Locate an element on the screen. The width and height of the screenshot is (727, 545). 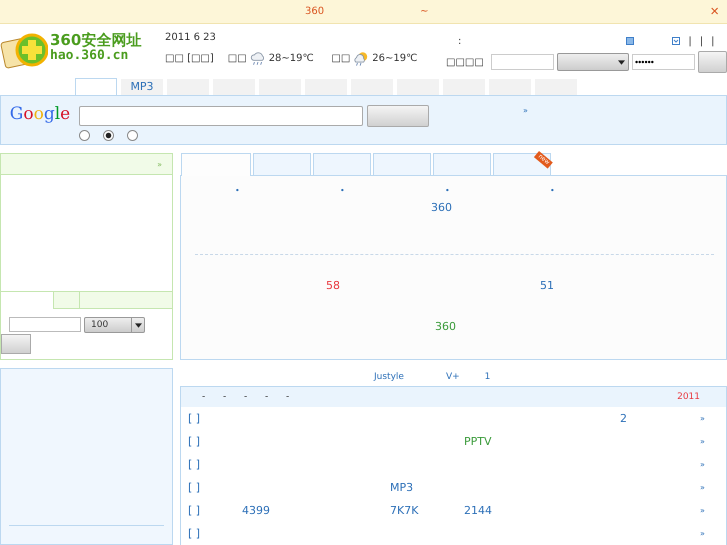
username-field is located at coordinates (522, 62).